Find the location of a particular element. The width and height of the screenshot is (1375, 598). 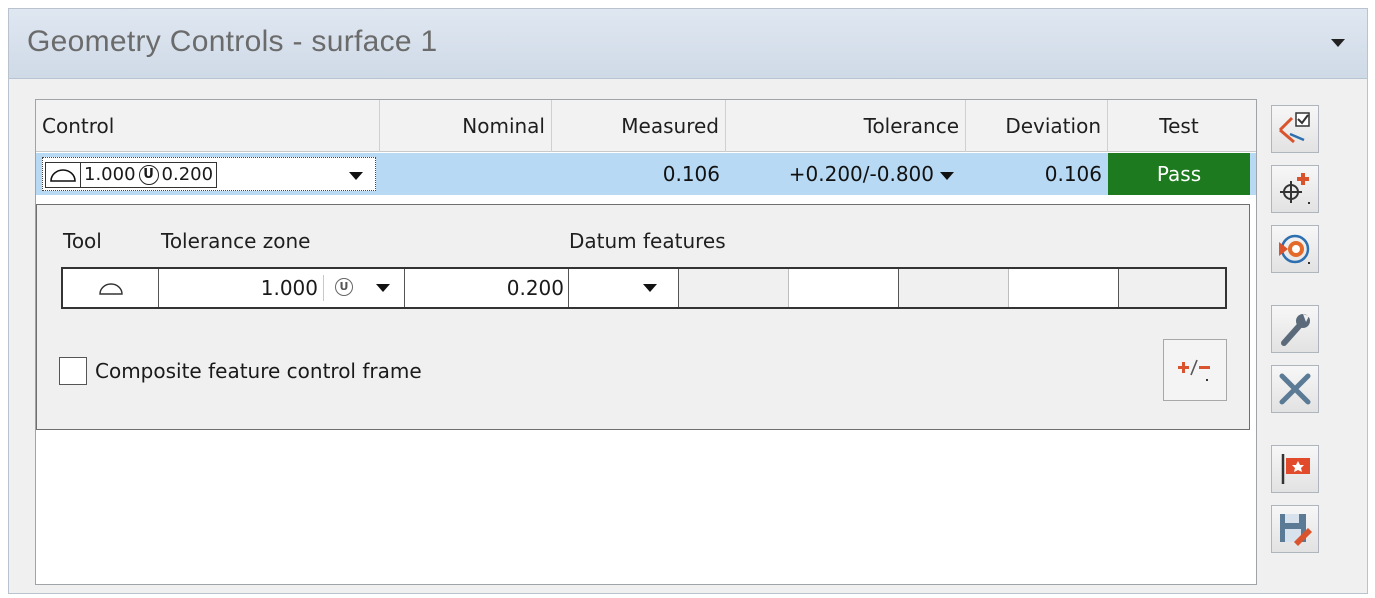

delete-icon is located at coordinates (1295, 389).